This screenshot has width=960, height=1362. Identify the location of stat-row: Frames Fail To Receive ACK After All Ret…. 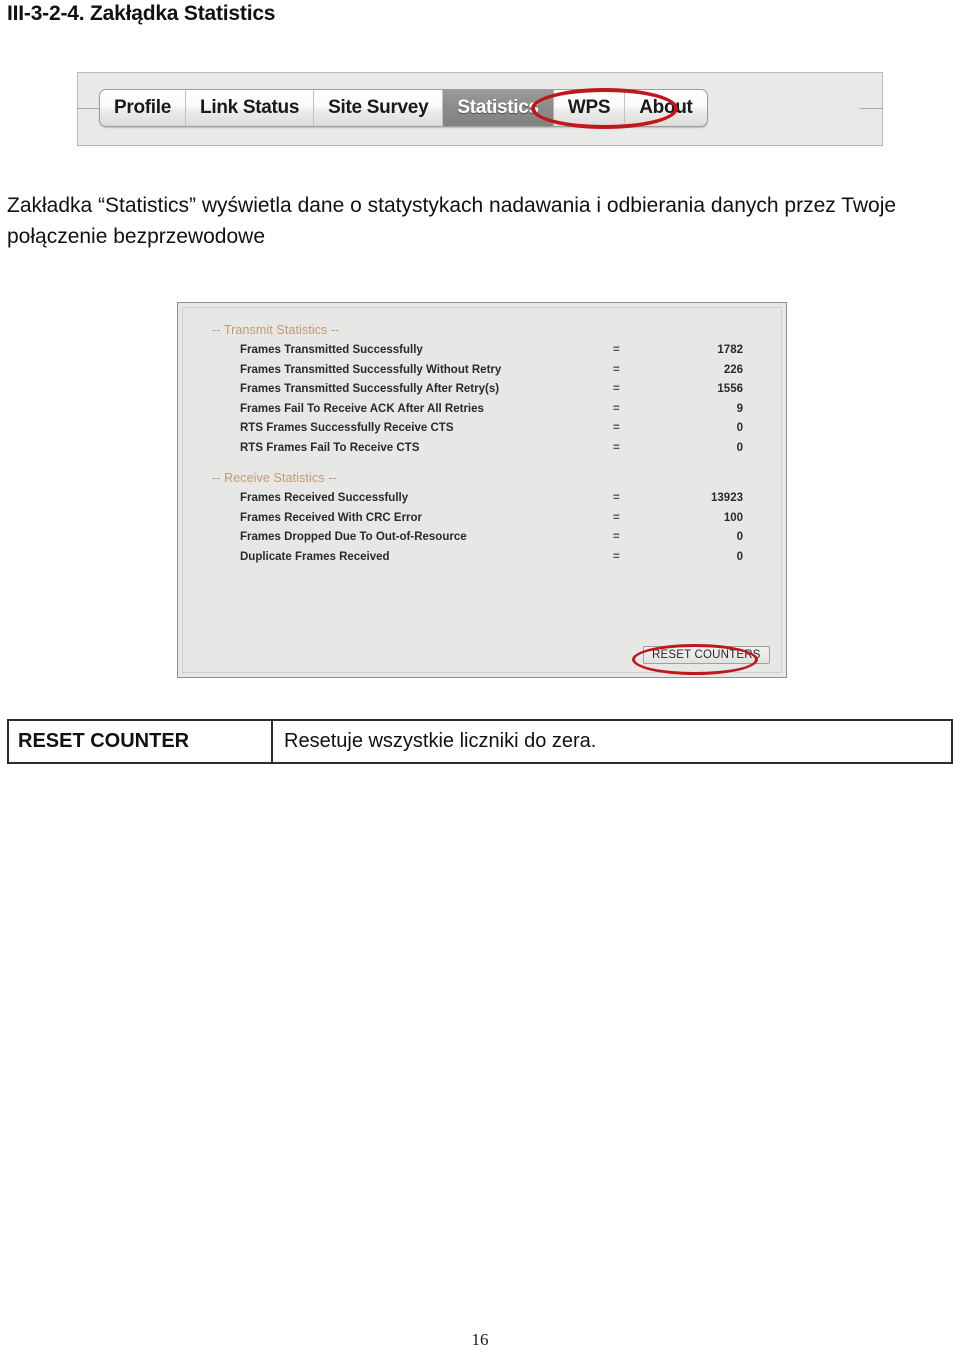
(482, 413).